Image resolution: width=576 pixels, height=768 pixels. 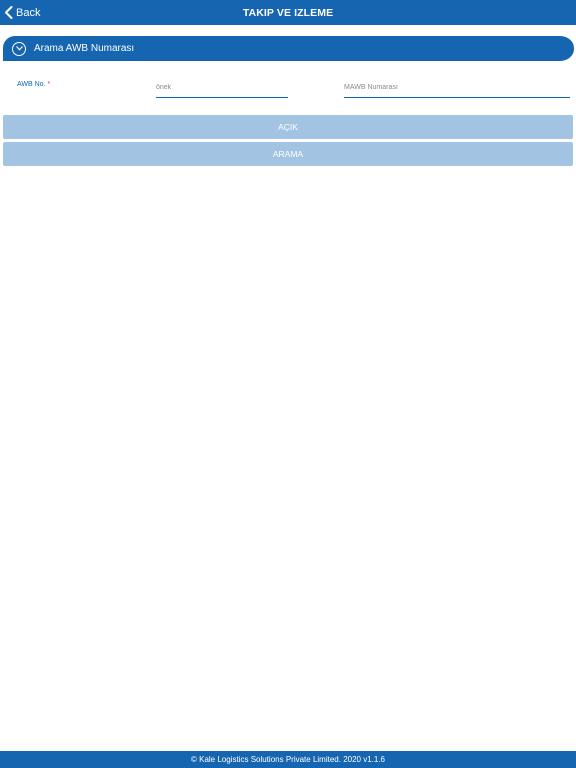 What do you see at coordinates (19, 48) in the screenshot?
I see `chevron-down-circle-icon` at bounding box center [19, 48].